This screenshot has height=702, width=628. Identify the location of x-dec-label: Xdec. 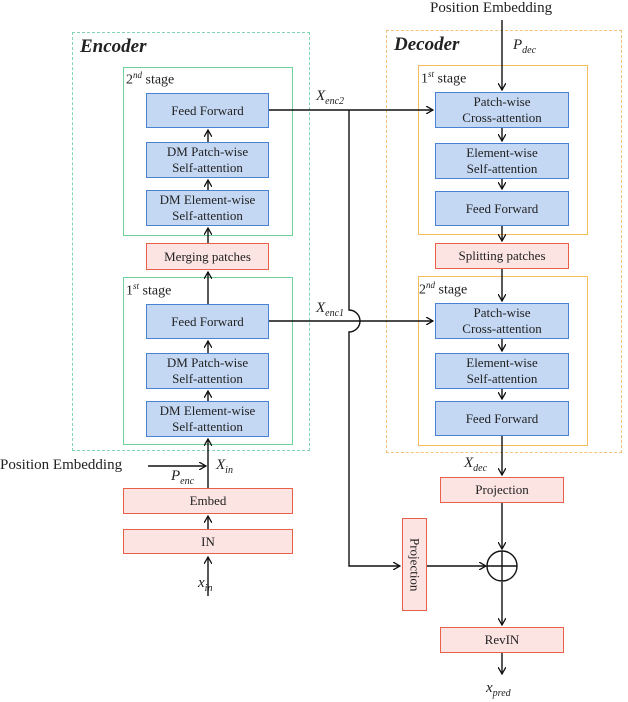
(476, 464).